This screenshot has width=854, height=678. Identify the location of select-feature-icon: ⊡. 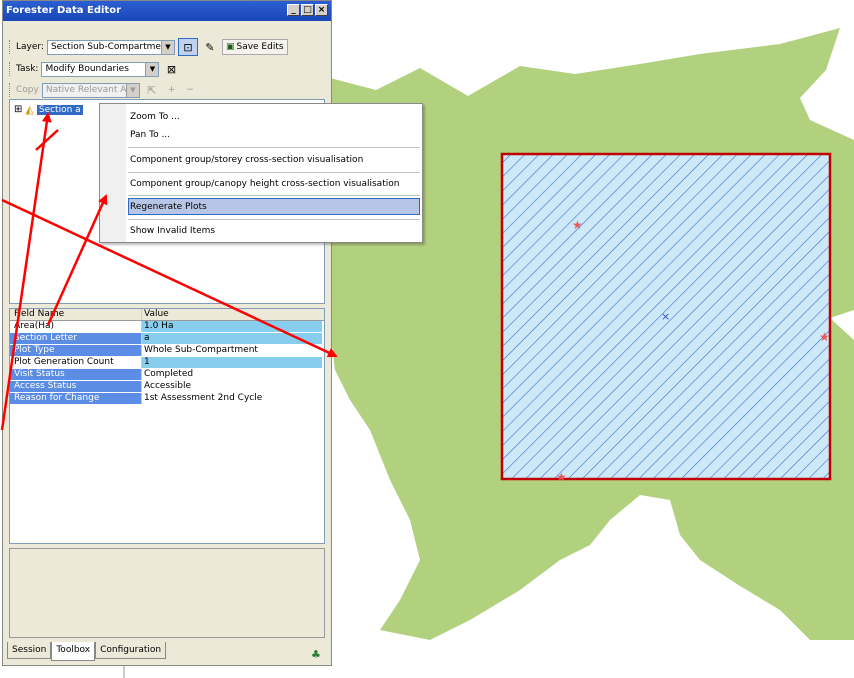
(187, 47).